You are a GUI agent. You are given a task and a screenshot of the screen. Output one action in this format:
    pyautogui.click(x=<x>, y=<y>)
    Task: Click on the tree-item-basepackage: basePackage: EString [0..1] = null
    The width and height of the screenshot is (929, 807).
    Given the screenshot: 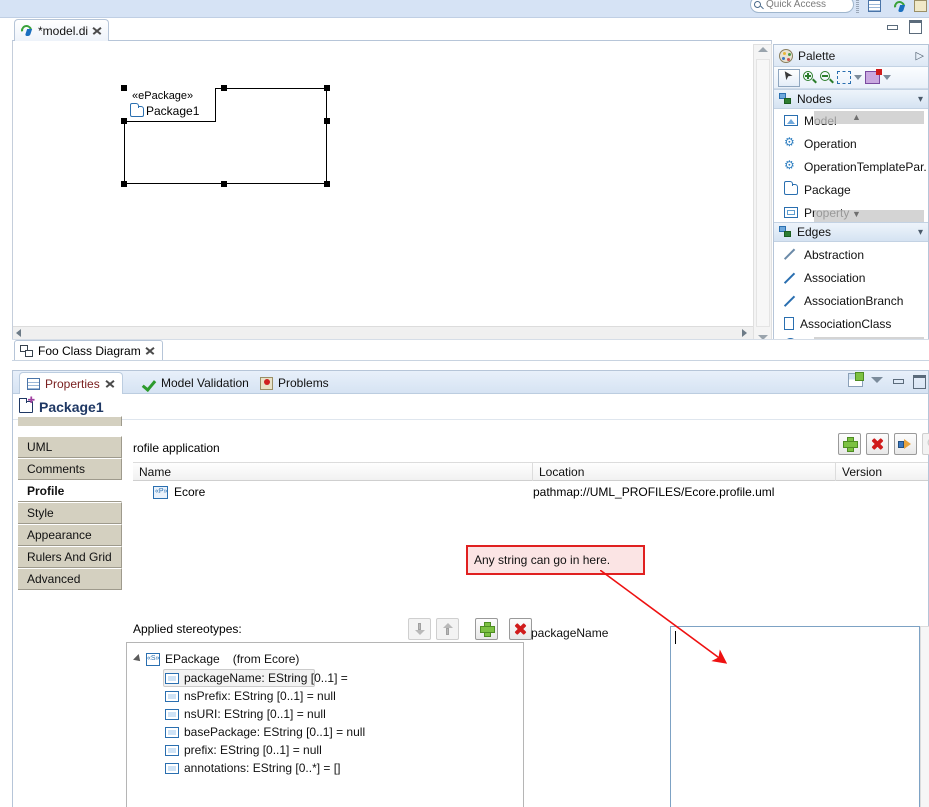 What is the action you would take?
    pyautogui.click(x=325, y=732)
    